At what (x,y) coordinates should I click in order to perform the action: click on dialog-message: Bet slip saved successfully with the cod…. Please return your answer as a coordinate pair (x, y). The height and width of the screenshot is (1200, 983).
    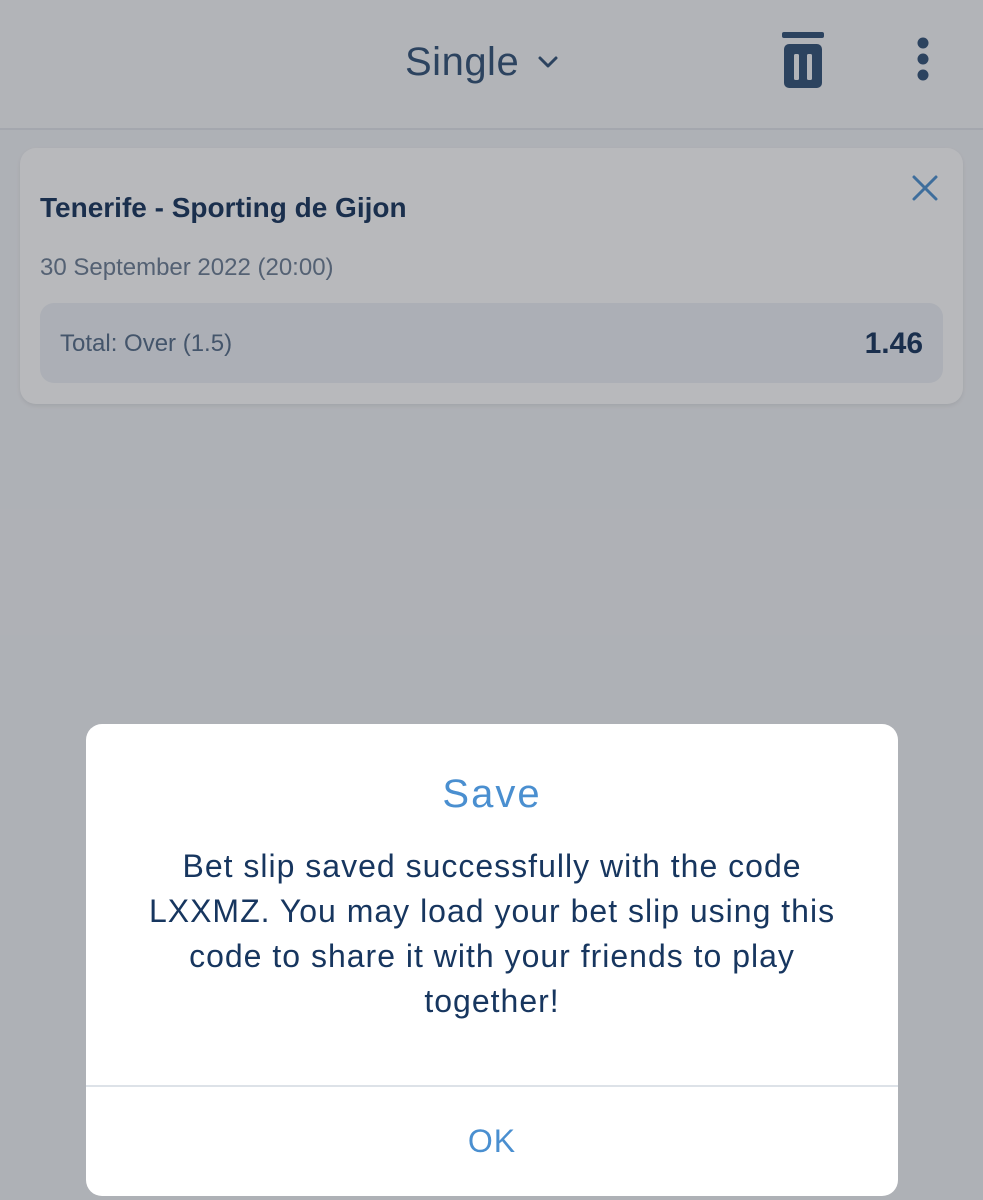
    Looking at the image, I should click on (492, 933).